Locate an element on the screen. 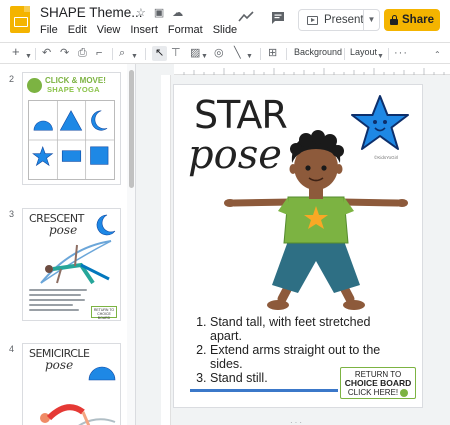 The image size is (450, 425). filmstrip-scrollbar is located at coordinates (131, 129).